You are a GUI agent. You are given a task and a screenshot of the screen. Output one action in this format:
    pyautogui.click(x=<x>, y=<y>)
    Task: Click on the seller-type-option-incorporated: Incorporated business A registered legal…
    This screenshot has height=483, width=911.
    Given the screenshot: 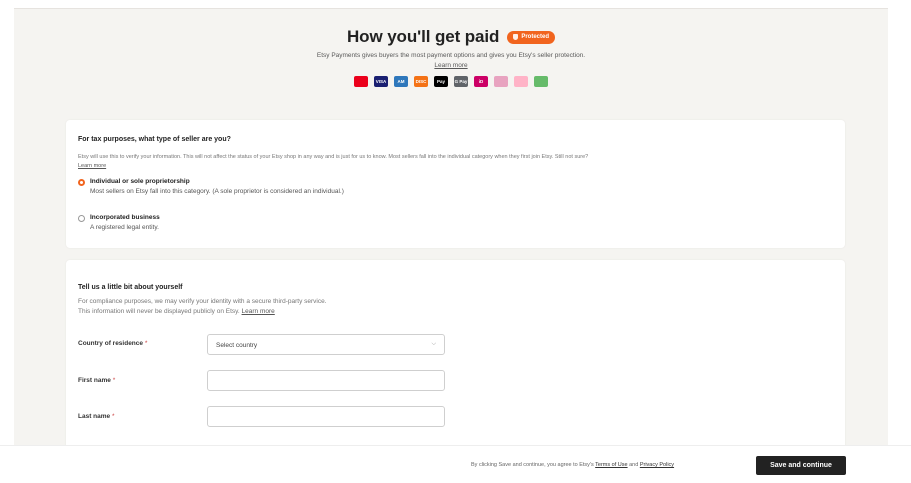 What is the action you would take?
    pyautogui.click(x=119, y=222)
    